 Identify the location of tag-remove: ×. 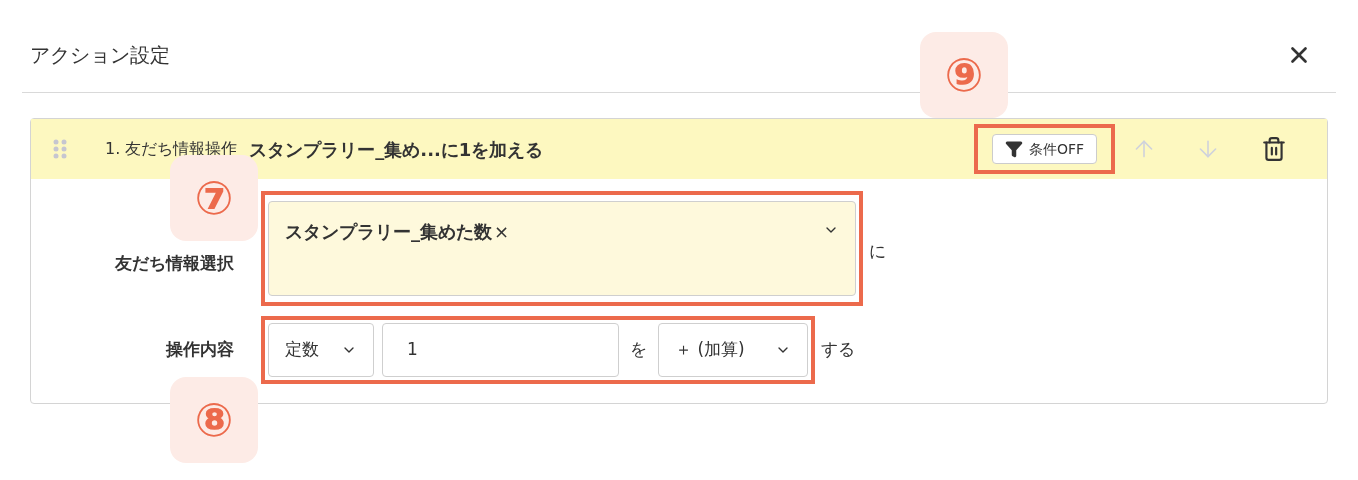
(502, 231).